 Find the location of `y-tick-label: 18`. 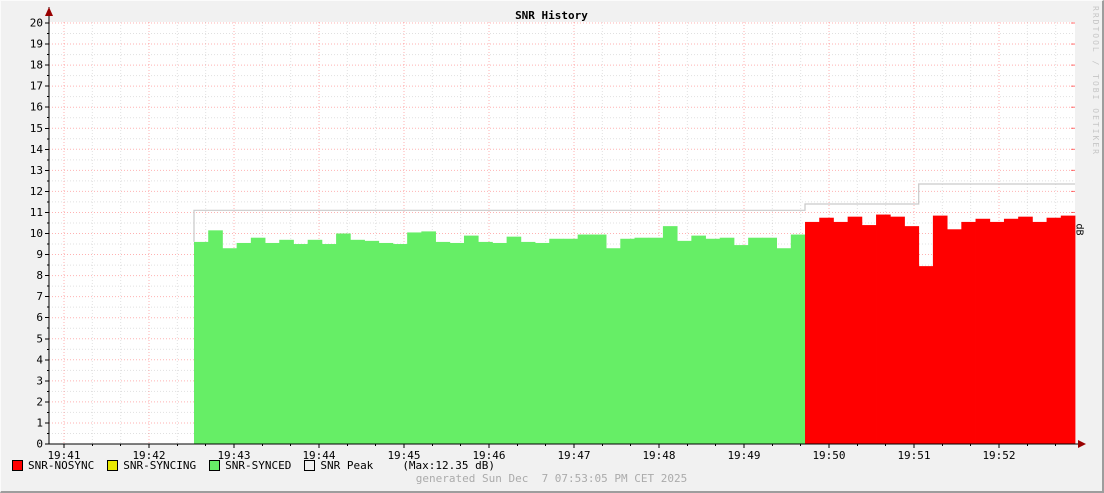

y-tick-label: 18 is located at coordinates (36, 65).